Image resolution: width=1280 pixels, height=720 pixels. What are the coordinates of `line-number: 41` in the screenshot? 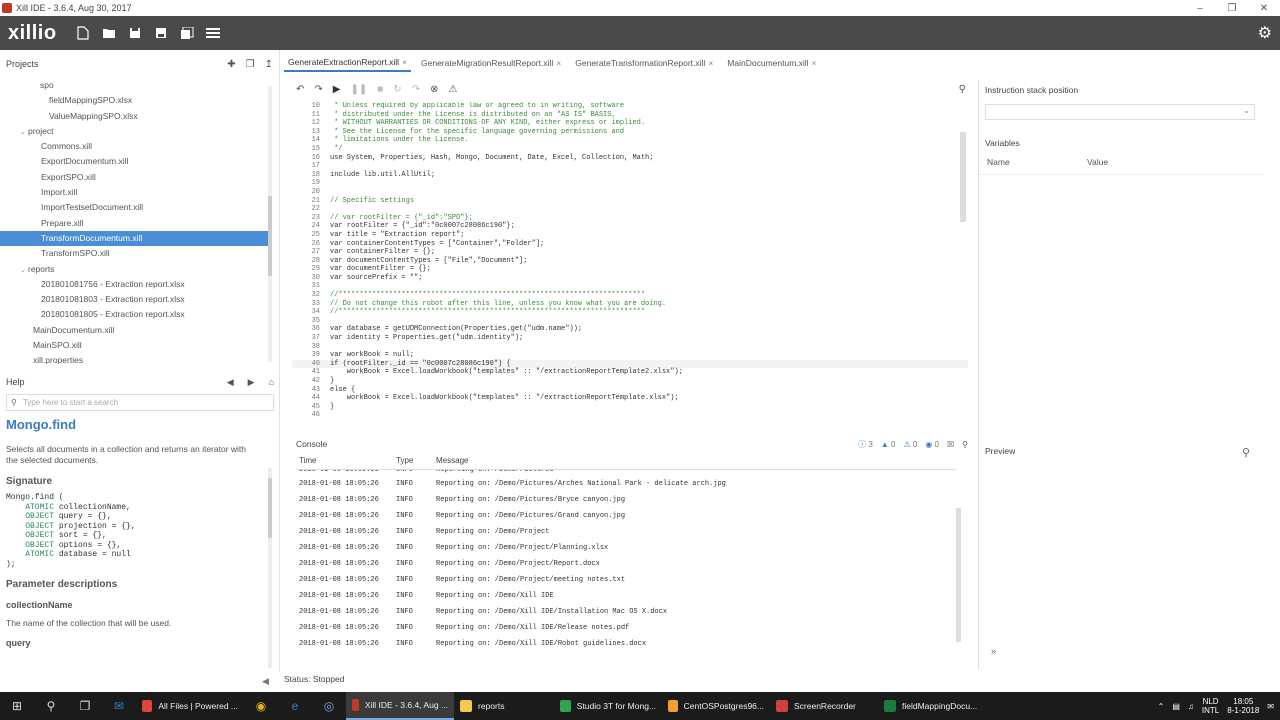 It's located at (311, 372).